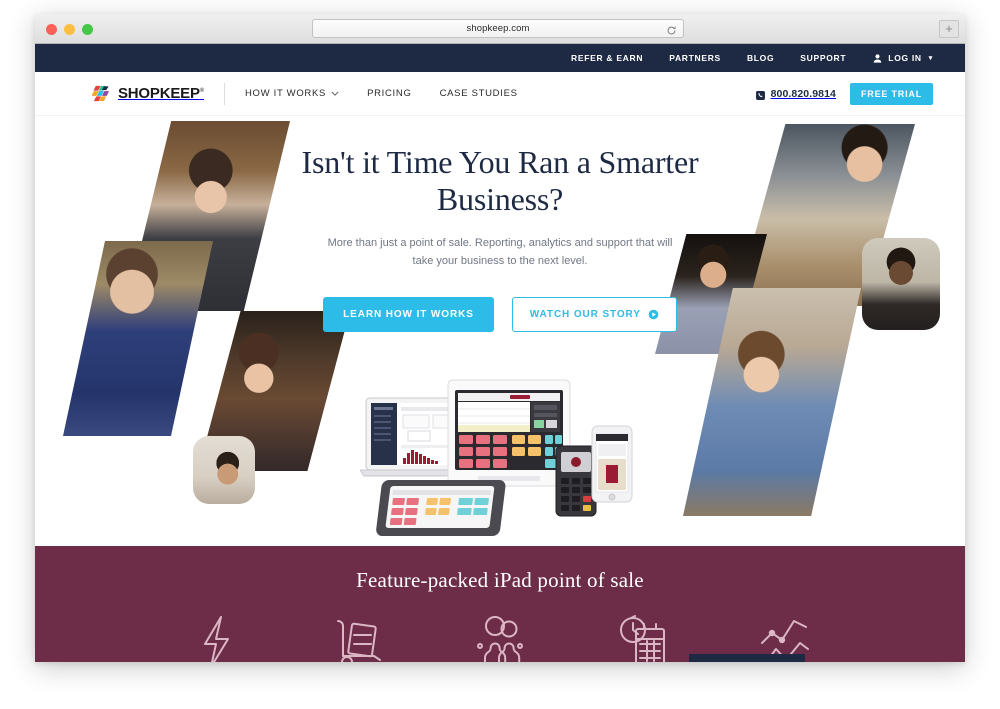 The image size is (1000, 709). What do you see at coordinates (161, 93) in the screenshot?
I see `logo-wordmark: SHOPKEEP®` at bounding box center [161, 93].